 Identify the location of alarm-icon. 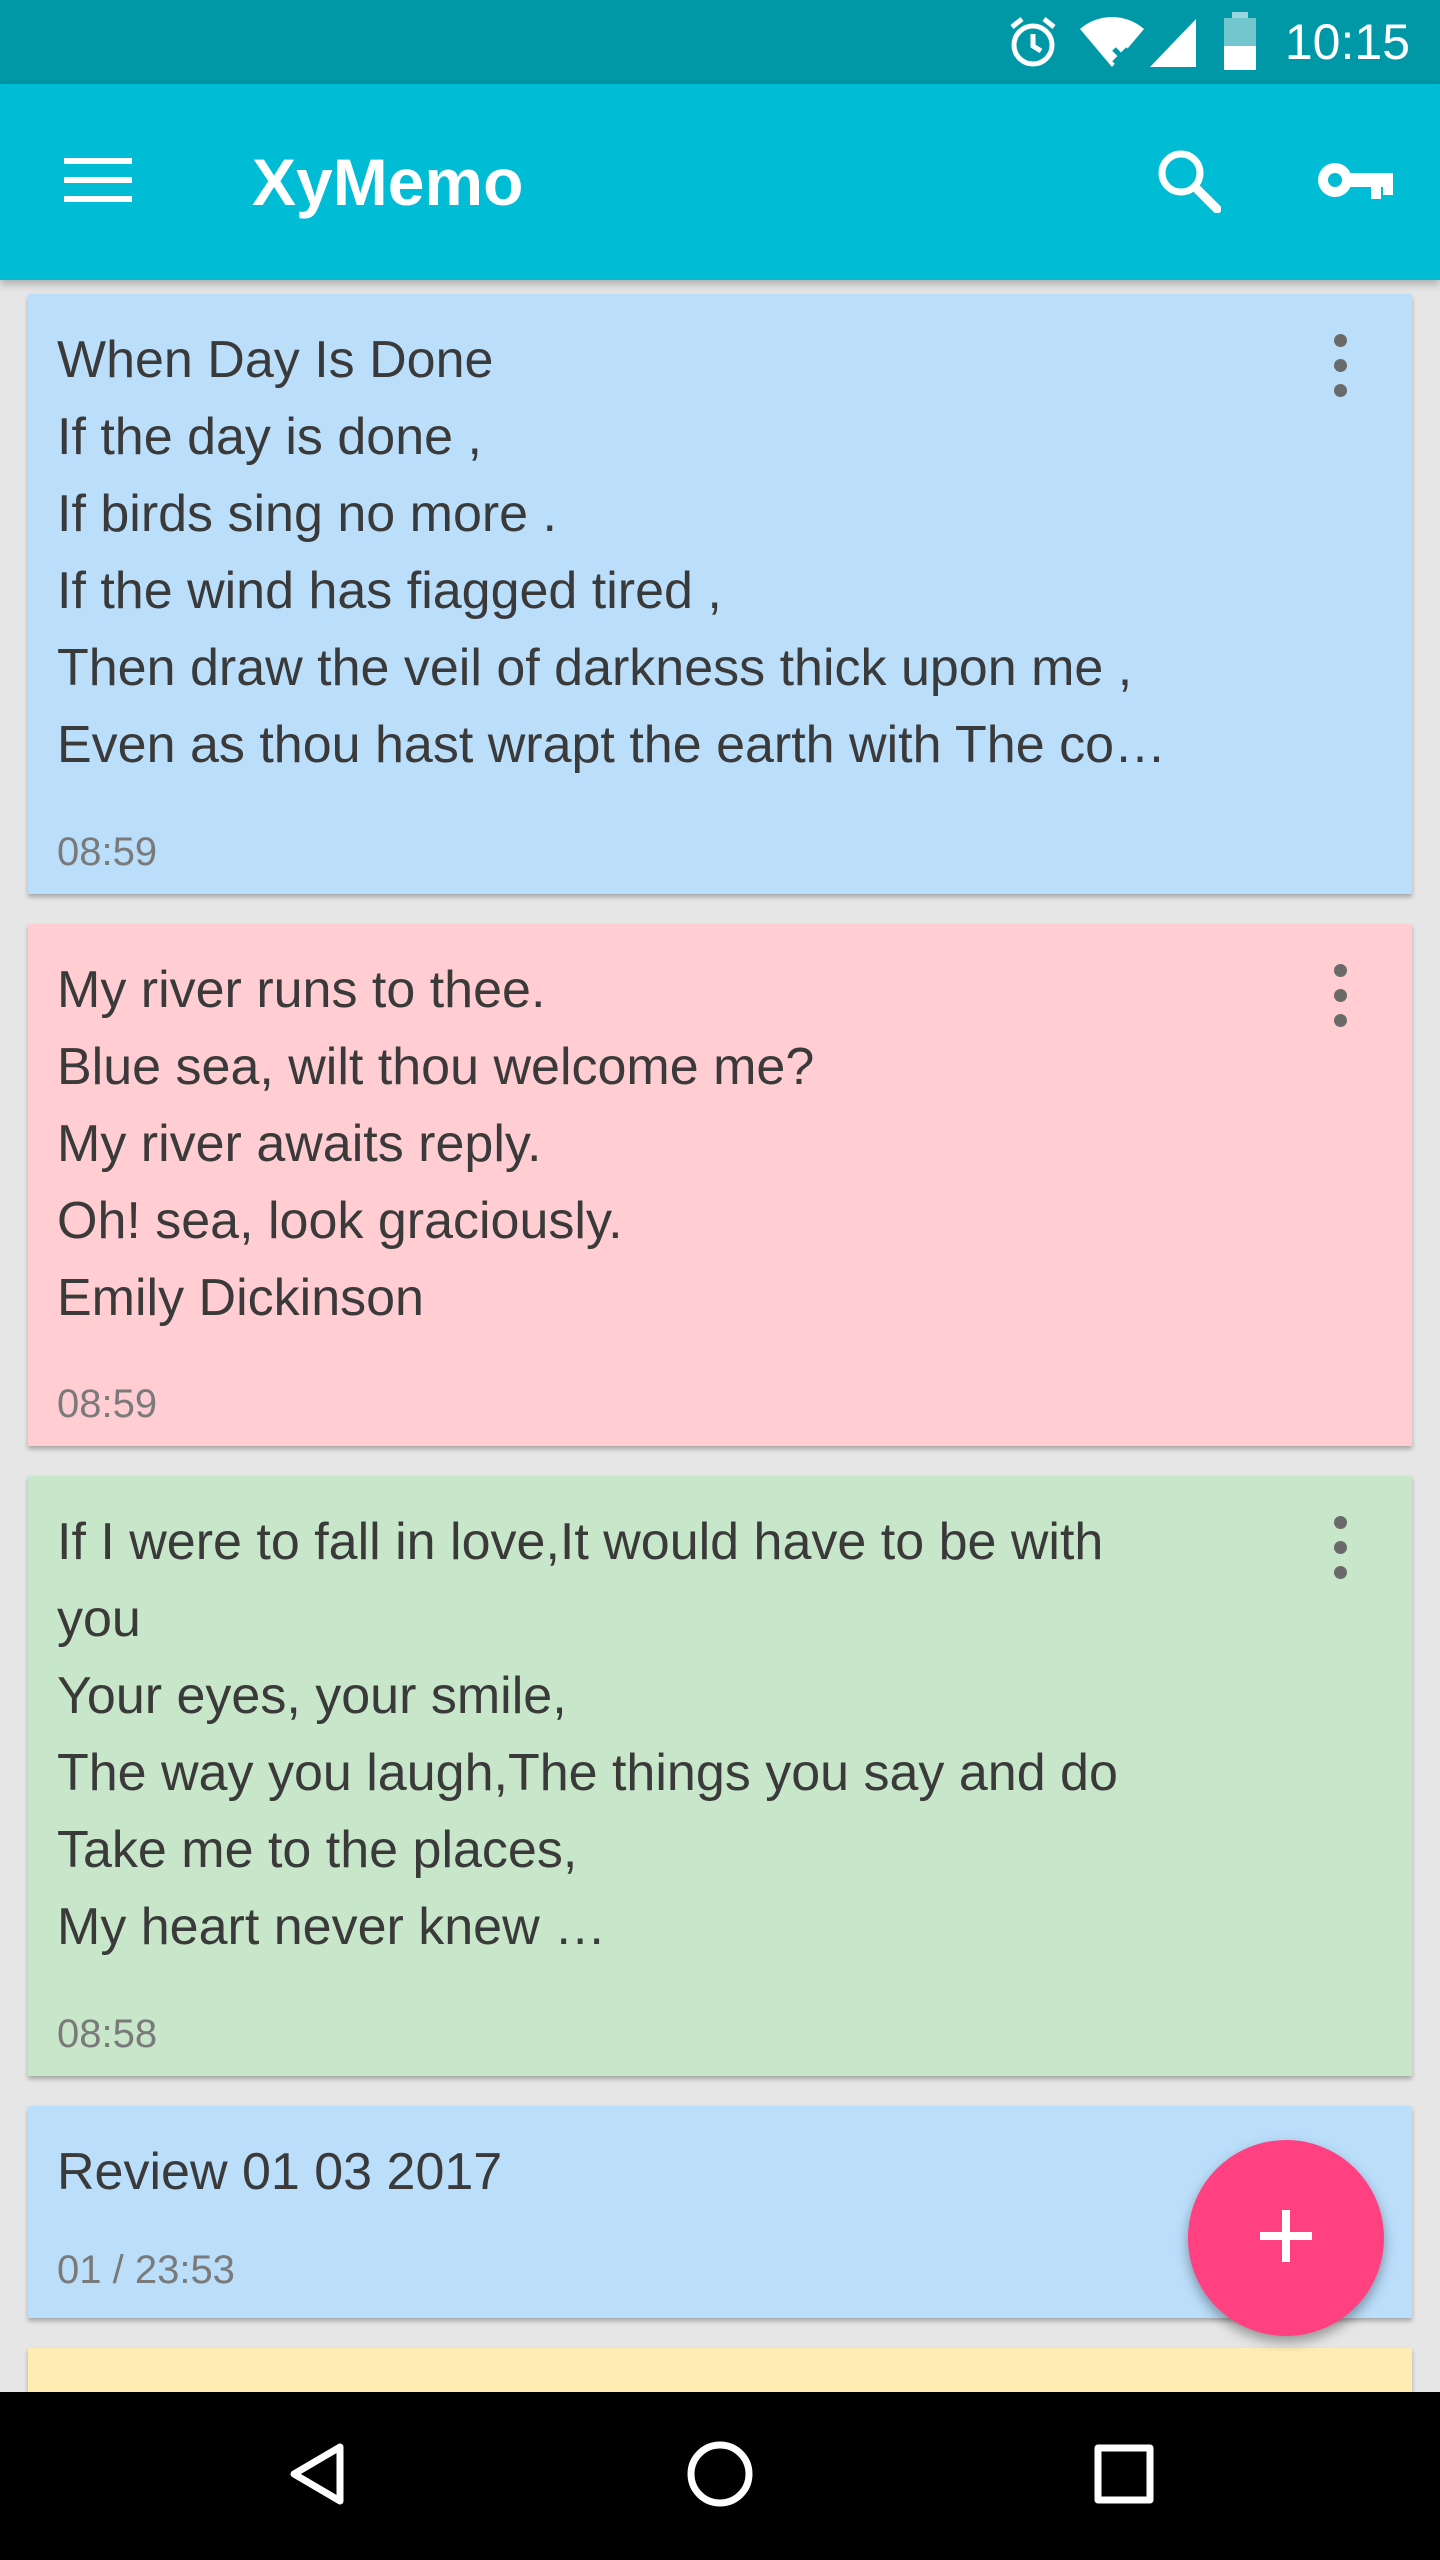
(1033, 42).